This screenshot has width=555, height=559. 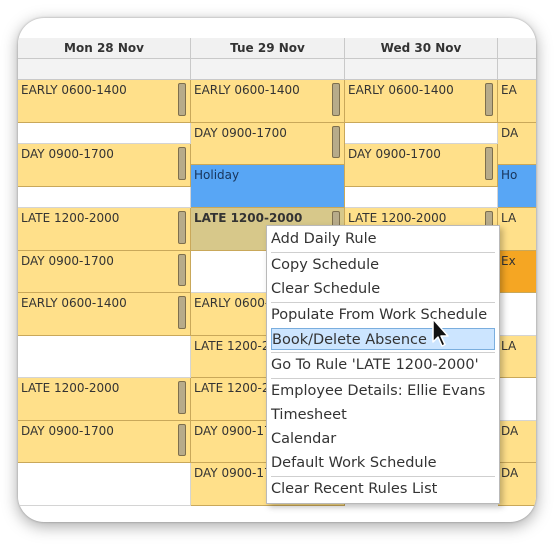 I want to click on menu-item-add-daily-rule: Add Daily Rule, so click(x=383, y=239).